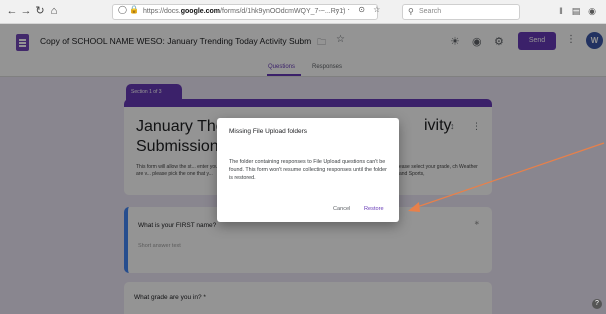 The image size is (606, 314). I want to click on sidebar-icon: ▤, so click(576, 11).